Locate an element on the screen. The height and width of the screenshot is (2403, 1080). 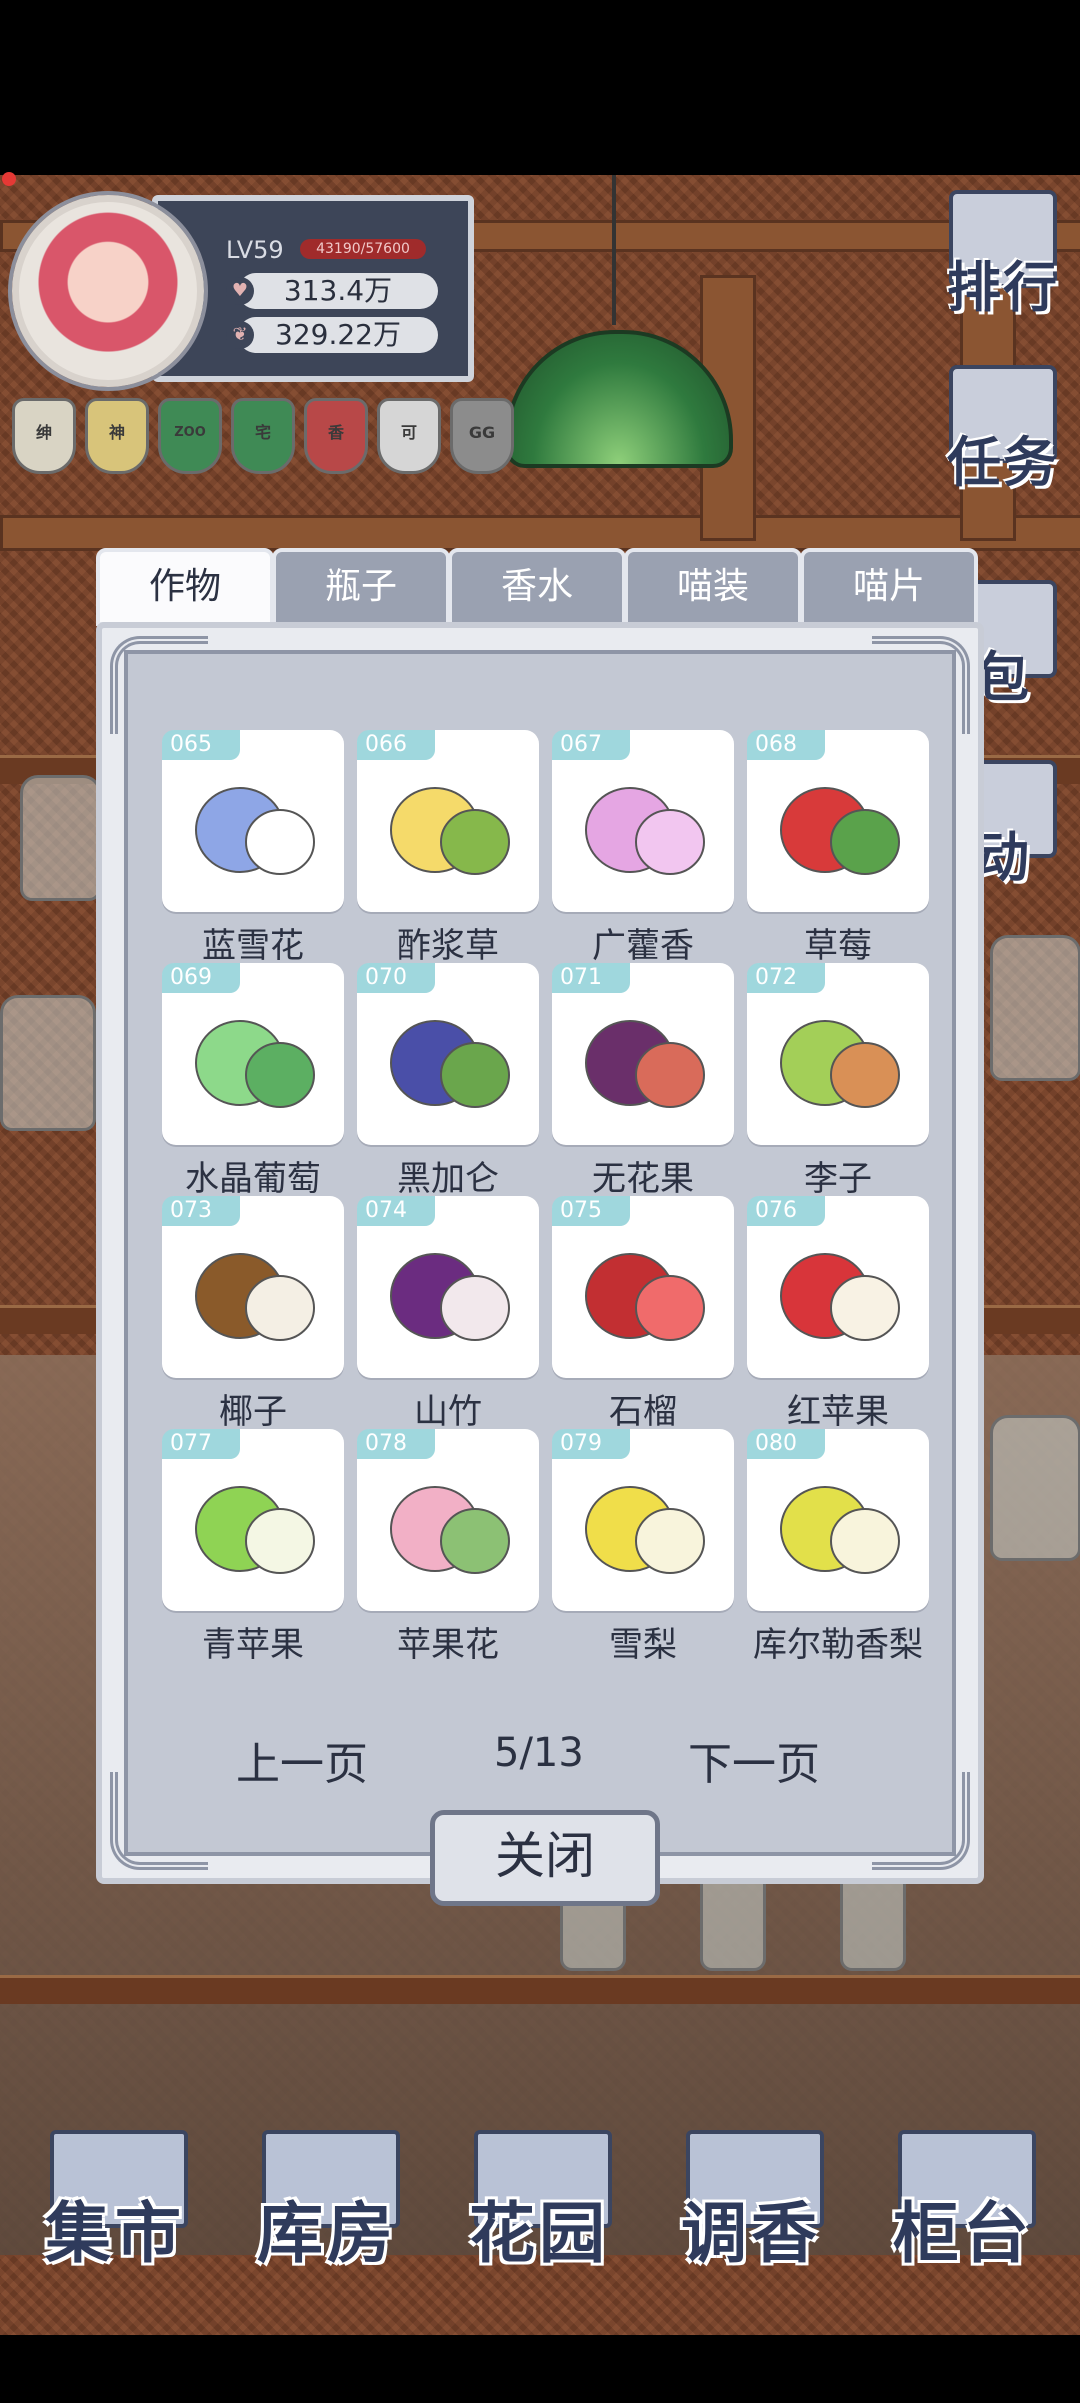
badge: 神 is located at coordinates (117, 436).